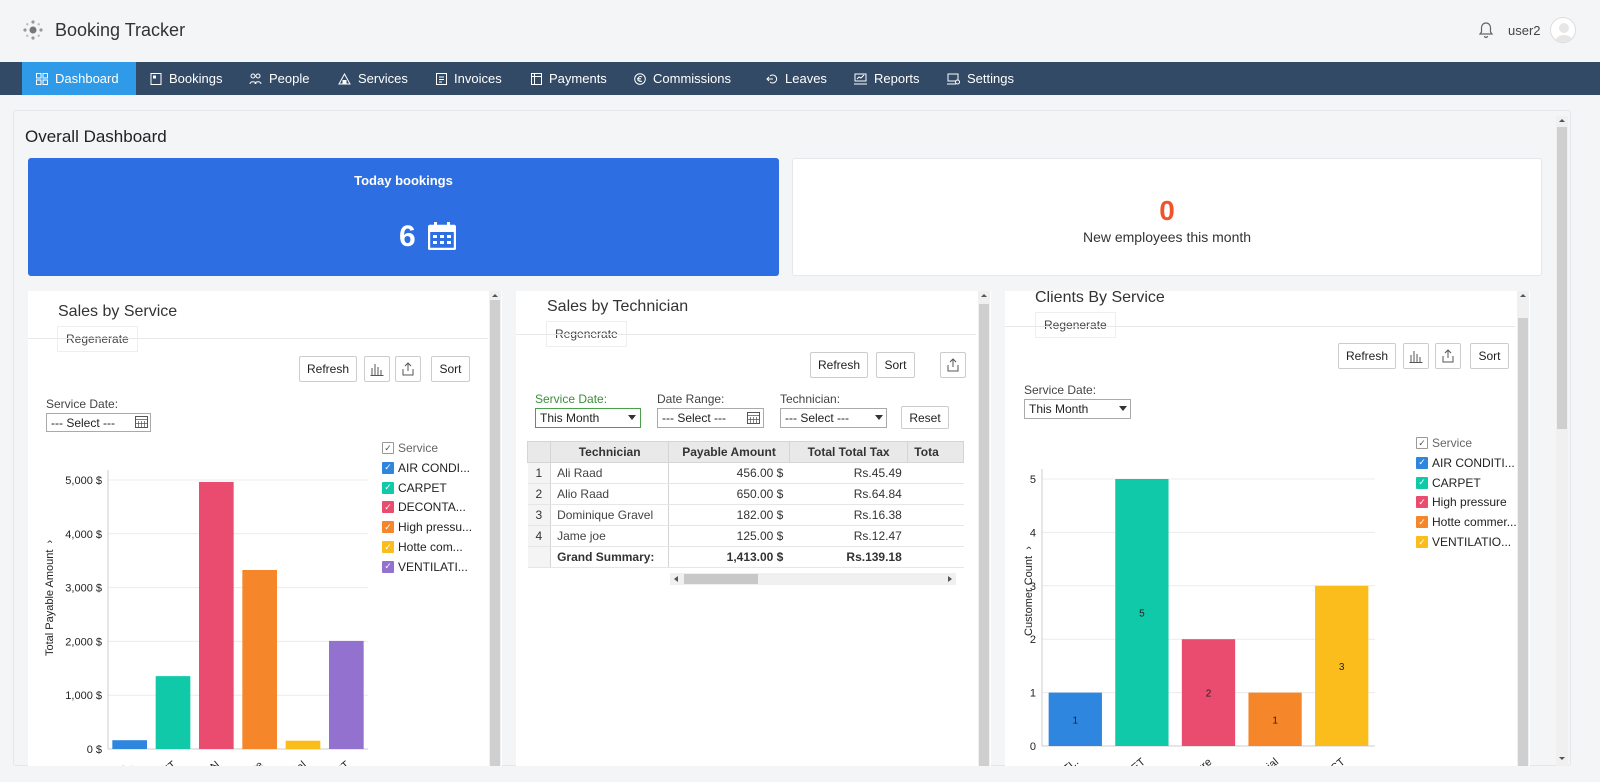 Image resolution: width=1600 pixels, height=782 pixels. What do you see at coordinates (632, 417) in the screenshot?
I see `chevron-down-icon` at bounding box center [632, 417].